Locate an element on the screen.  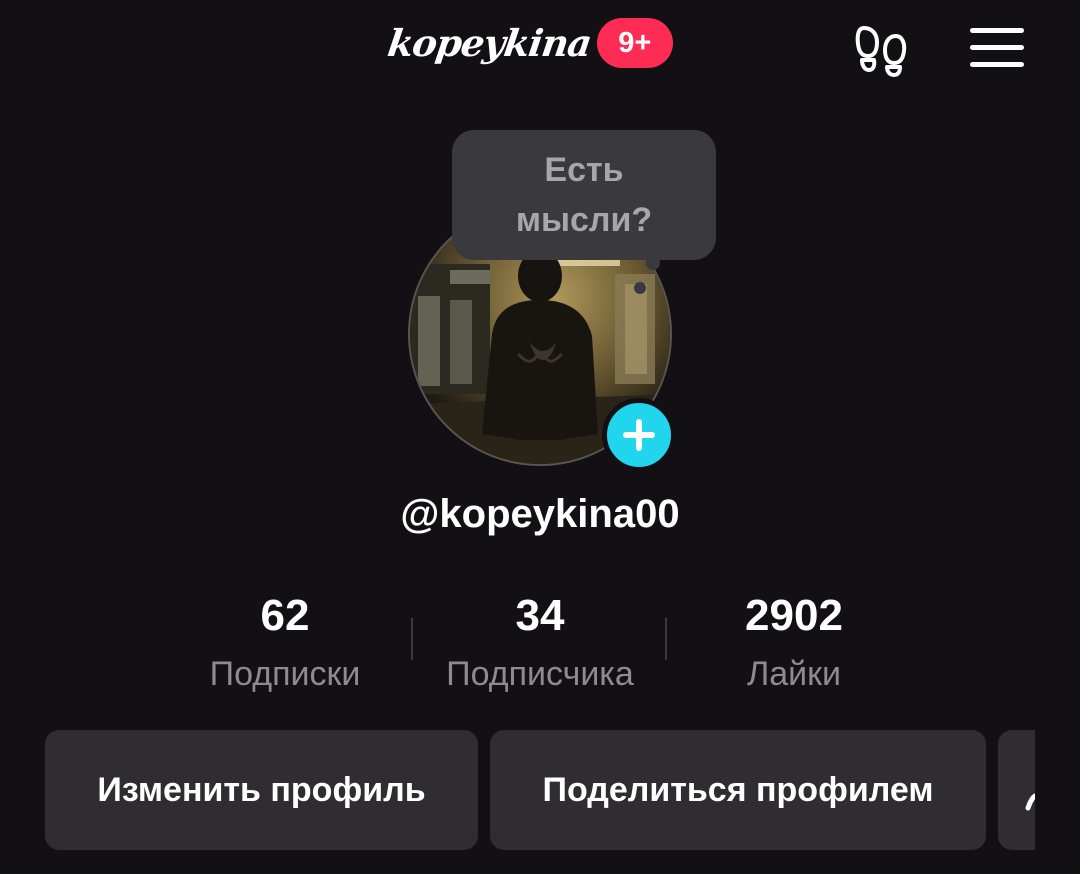
thought-bubble-dot is located at coordinates (640, 288).